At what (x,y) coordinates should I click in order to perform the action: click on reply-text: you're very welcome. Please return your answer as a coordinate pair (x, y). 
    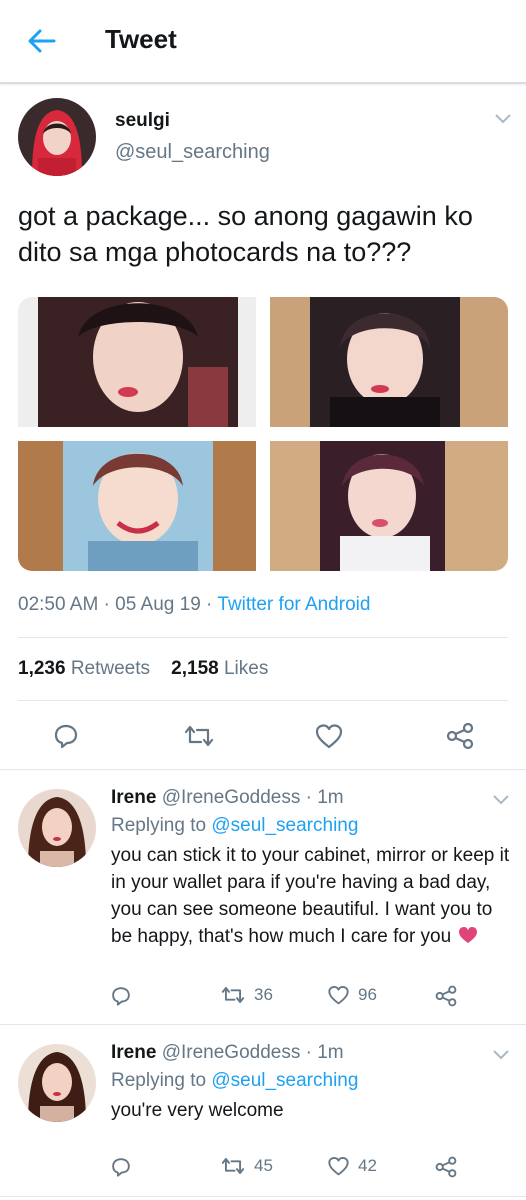
    Looking at the image, I should click on (197, 1110).